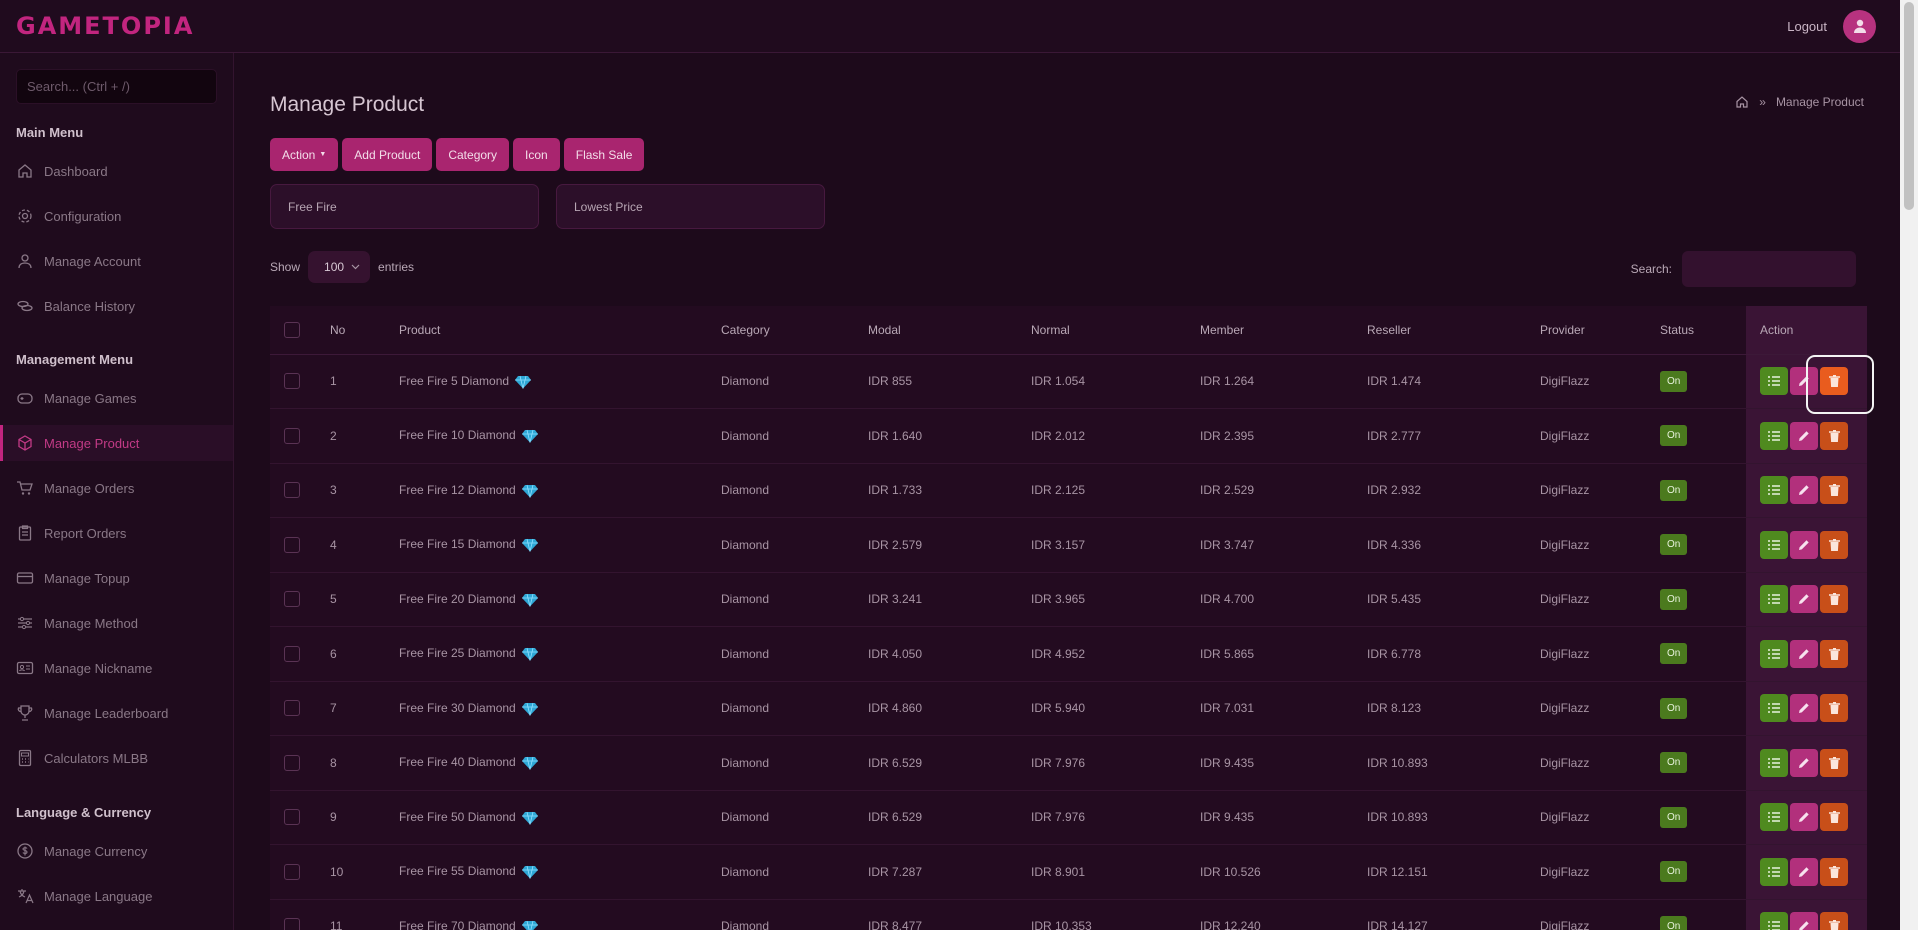  I want to click on flash-sale-button: Flash Sale, so click(604, 154).